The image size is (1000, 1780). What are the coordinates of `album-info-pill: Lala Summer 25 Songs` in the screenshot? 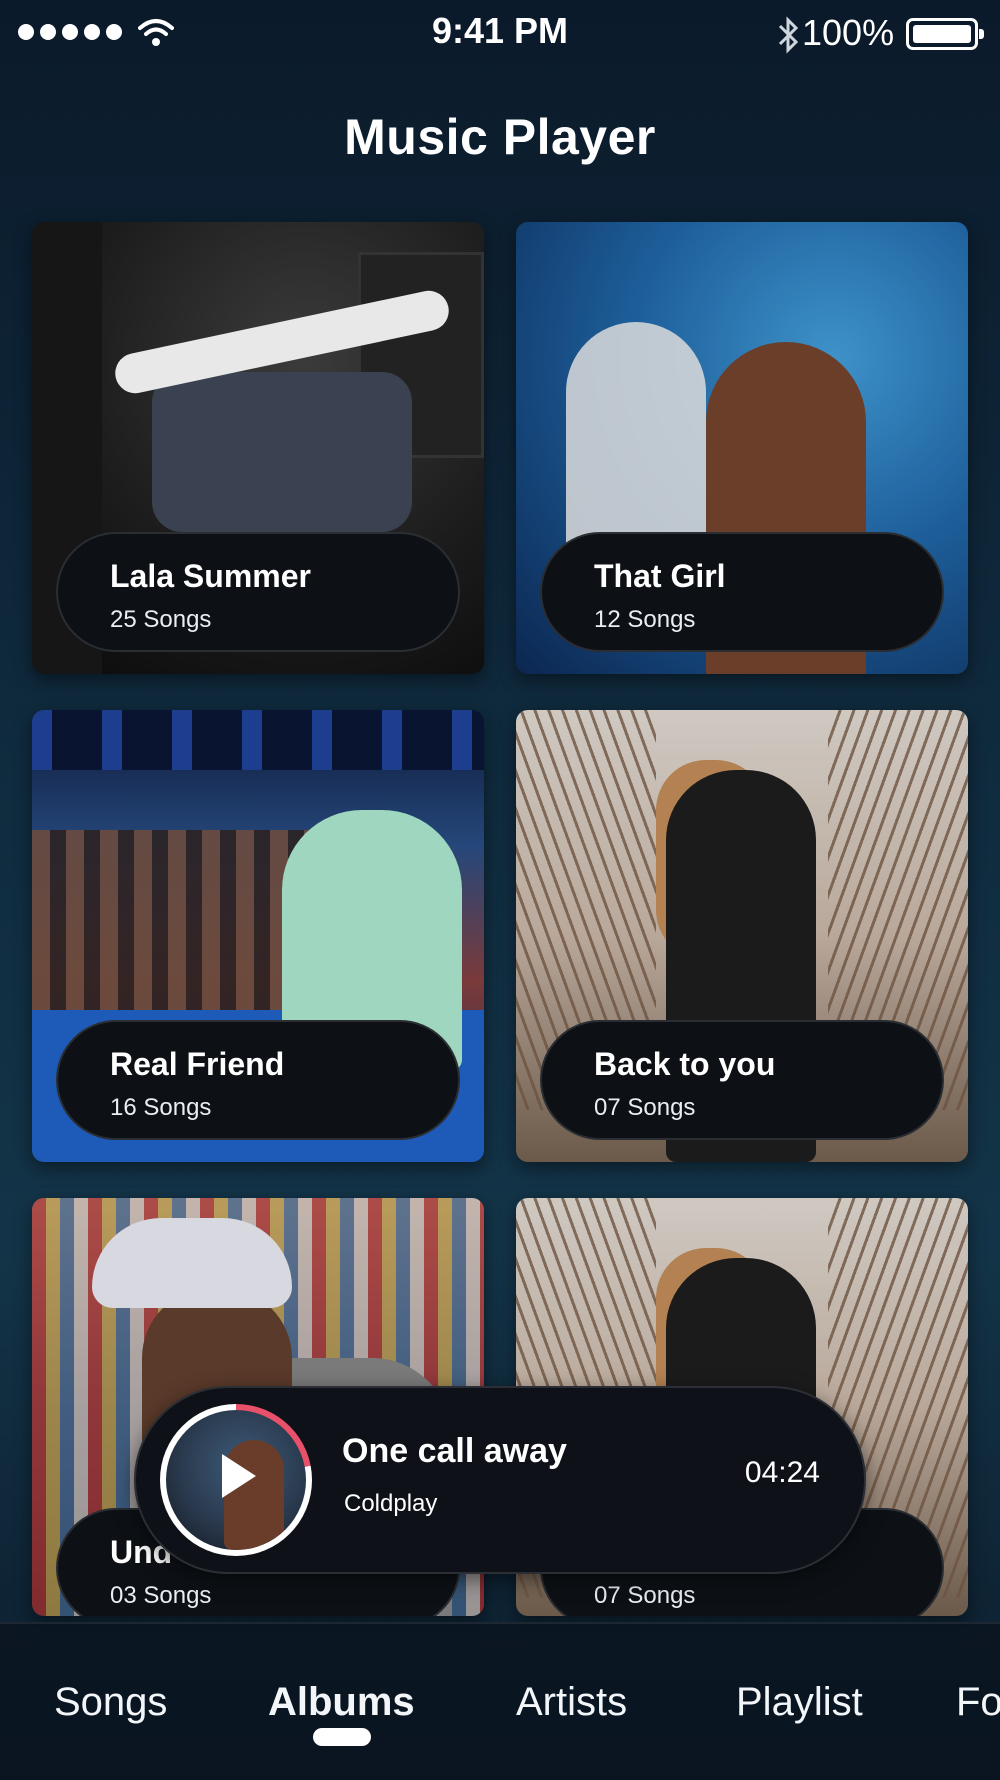 It's located at (258, 592).